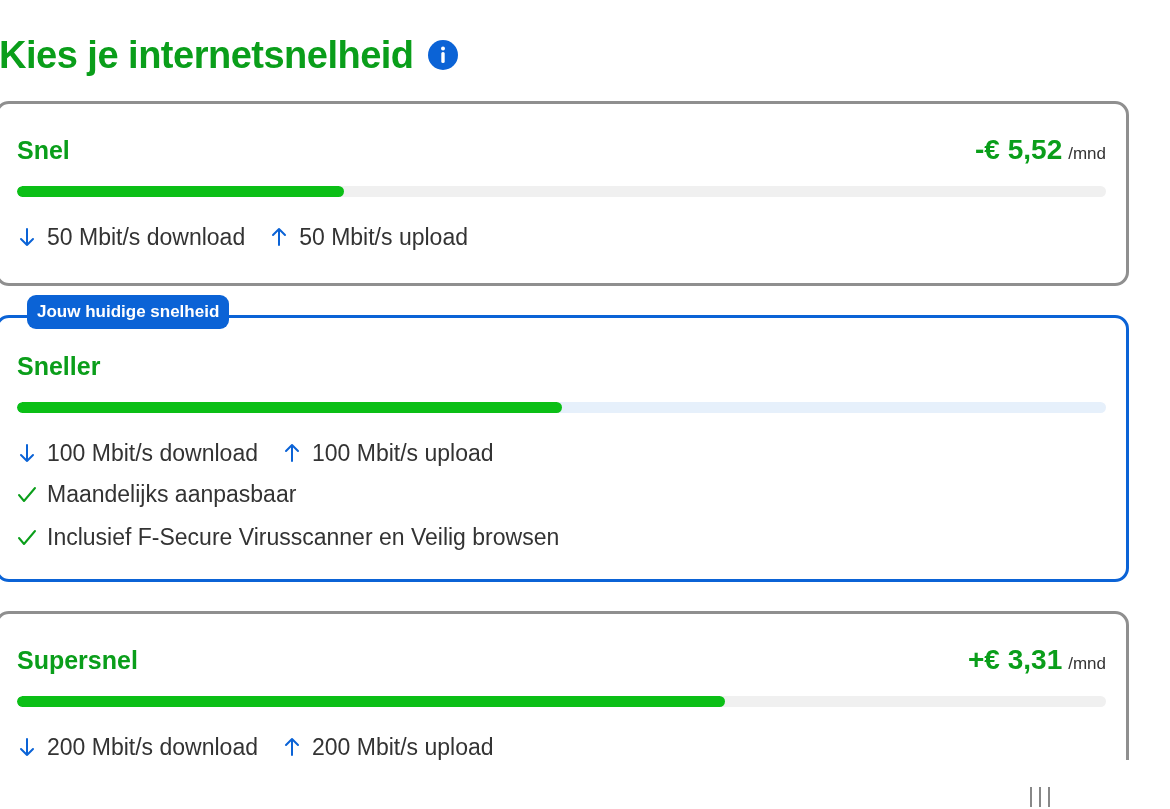  I want to click on current-badge: Jouw huidige snelheid, so click(128, 312).